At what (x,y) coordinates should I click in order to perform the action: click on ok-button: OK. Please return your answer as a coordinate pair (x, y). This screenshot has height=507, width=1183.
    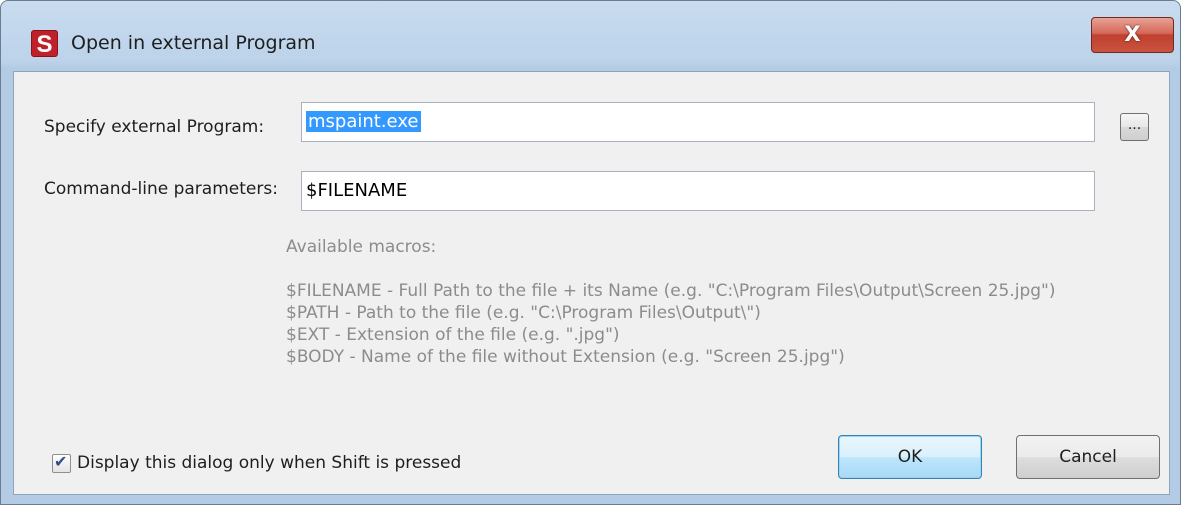
    Looking at the image, I should click on (910, 457).